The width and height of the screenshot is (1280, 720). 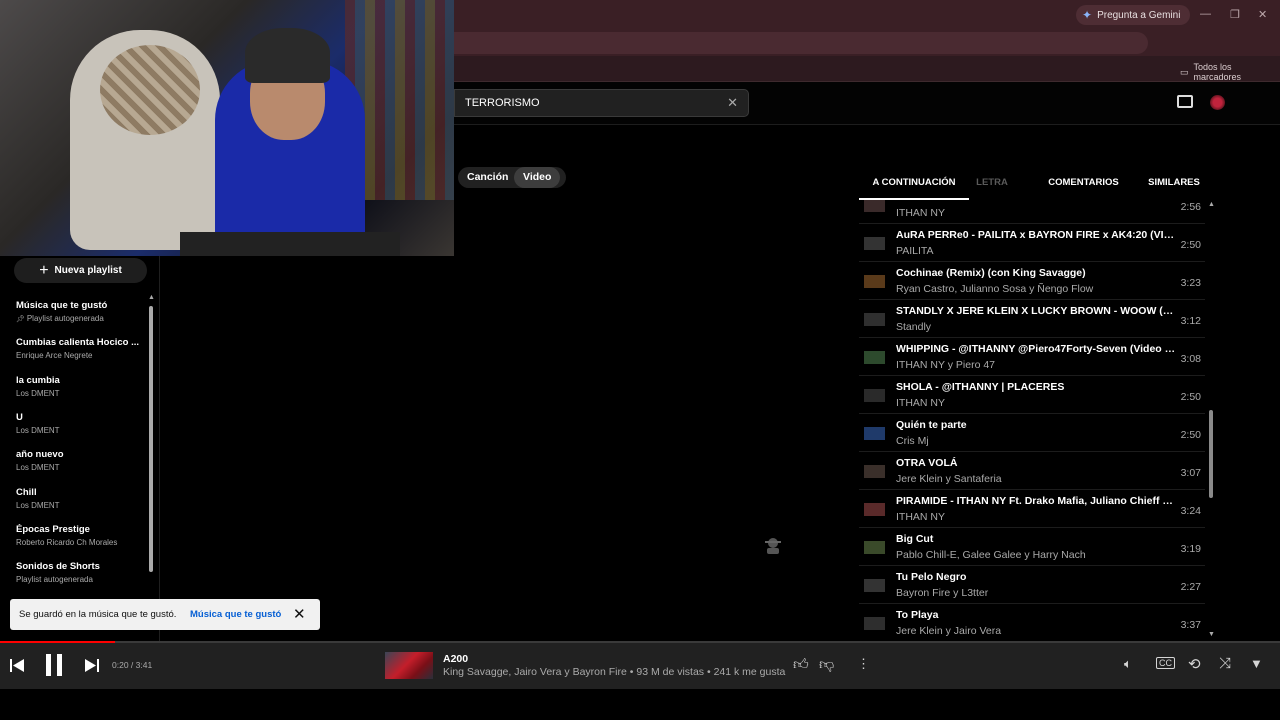 What do you see at coordinates (1174, 185) in the screenshot?
I see `tab-similares: SIMILARES` at bounding box center [1174, 185].